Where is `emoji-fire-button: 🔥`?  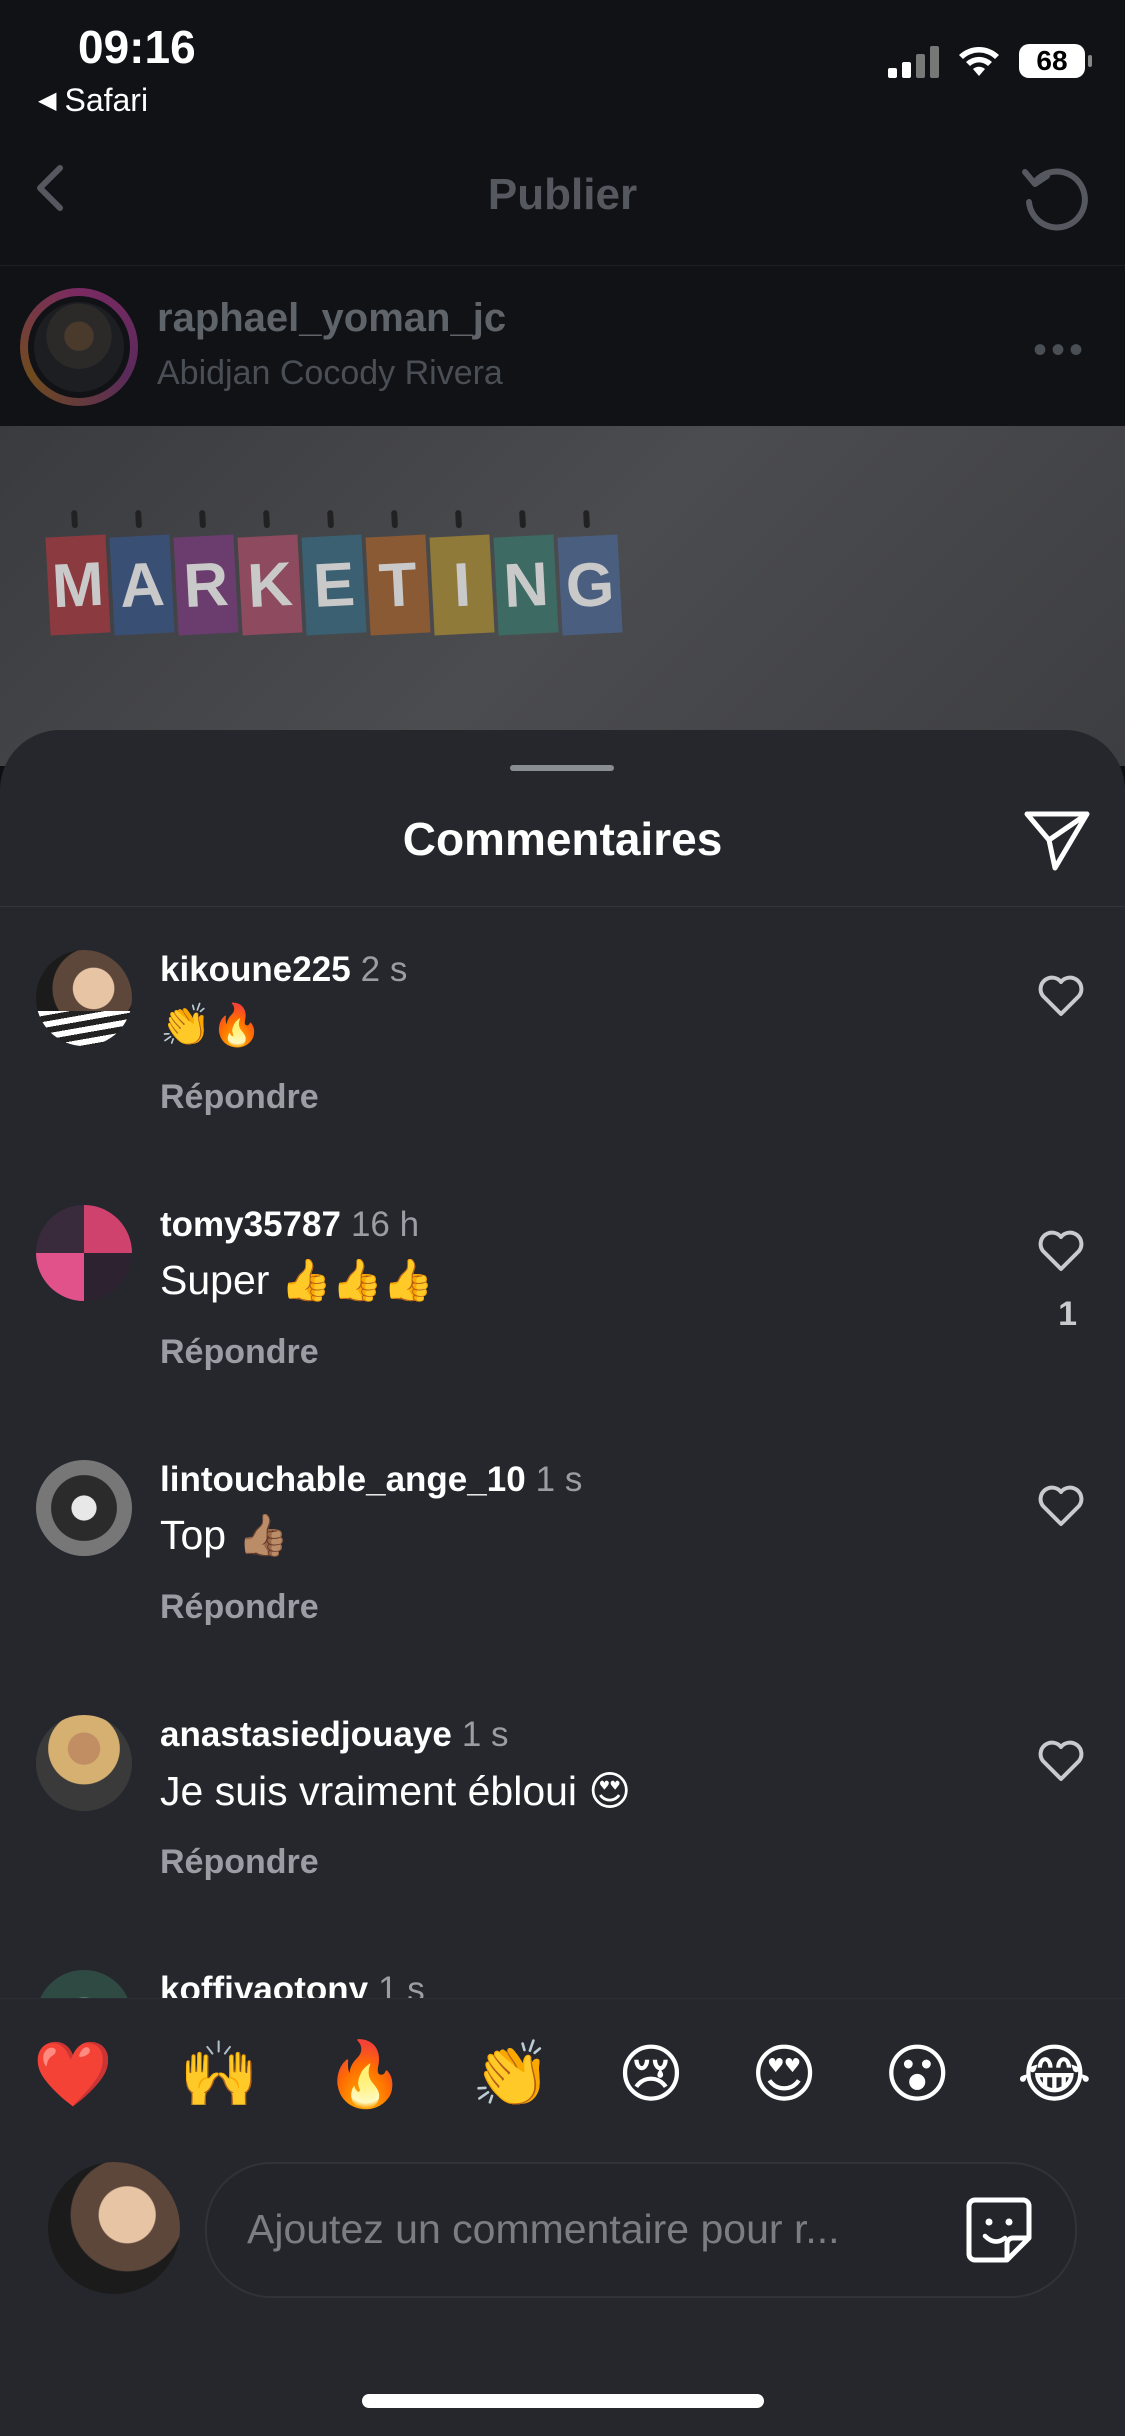
emoji-fire-button: 🔥 is located at coordinates (365, 2074).